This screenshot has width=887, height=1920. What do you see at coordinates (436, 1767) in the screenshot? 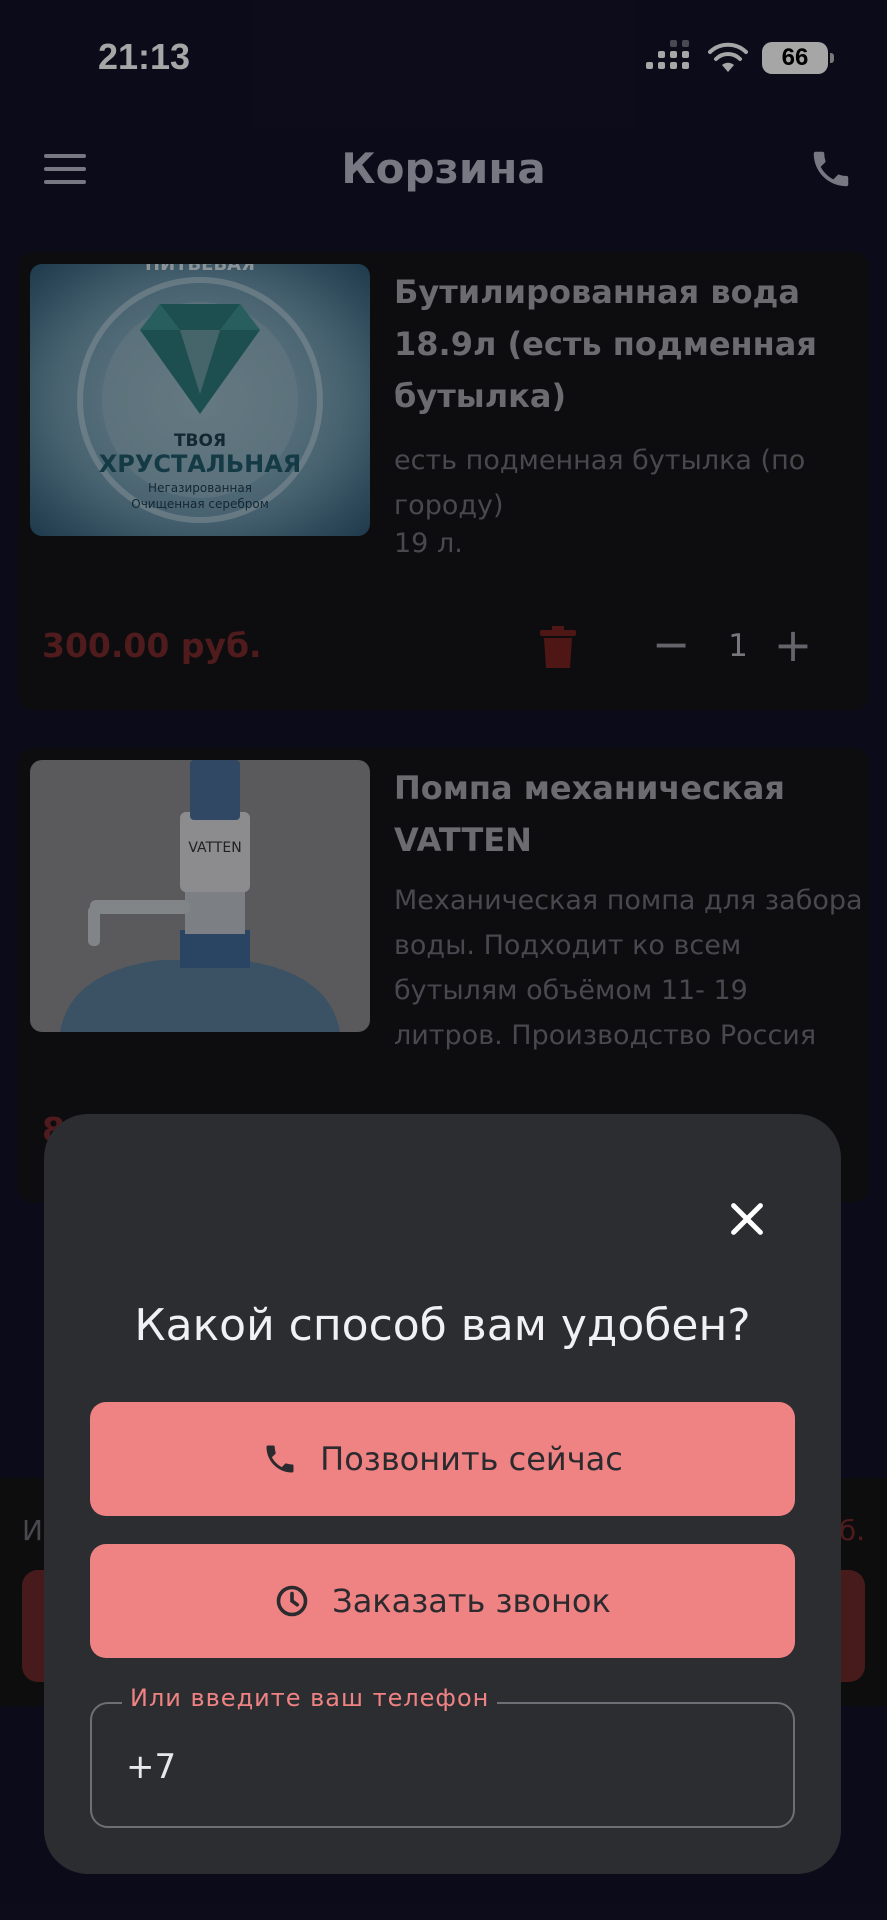
I see `phone-input` at bounding box center [436, 1767].